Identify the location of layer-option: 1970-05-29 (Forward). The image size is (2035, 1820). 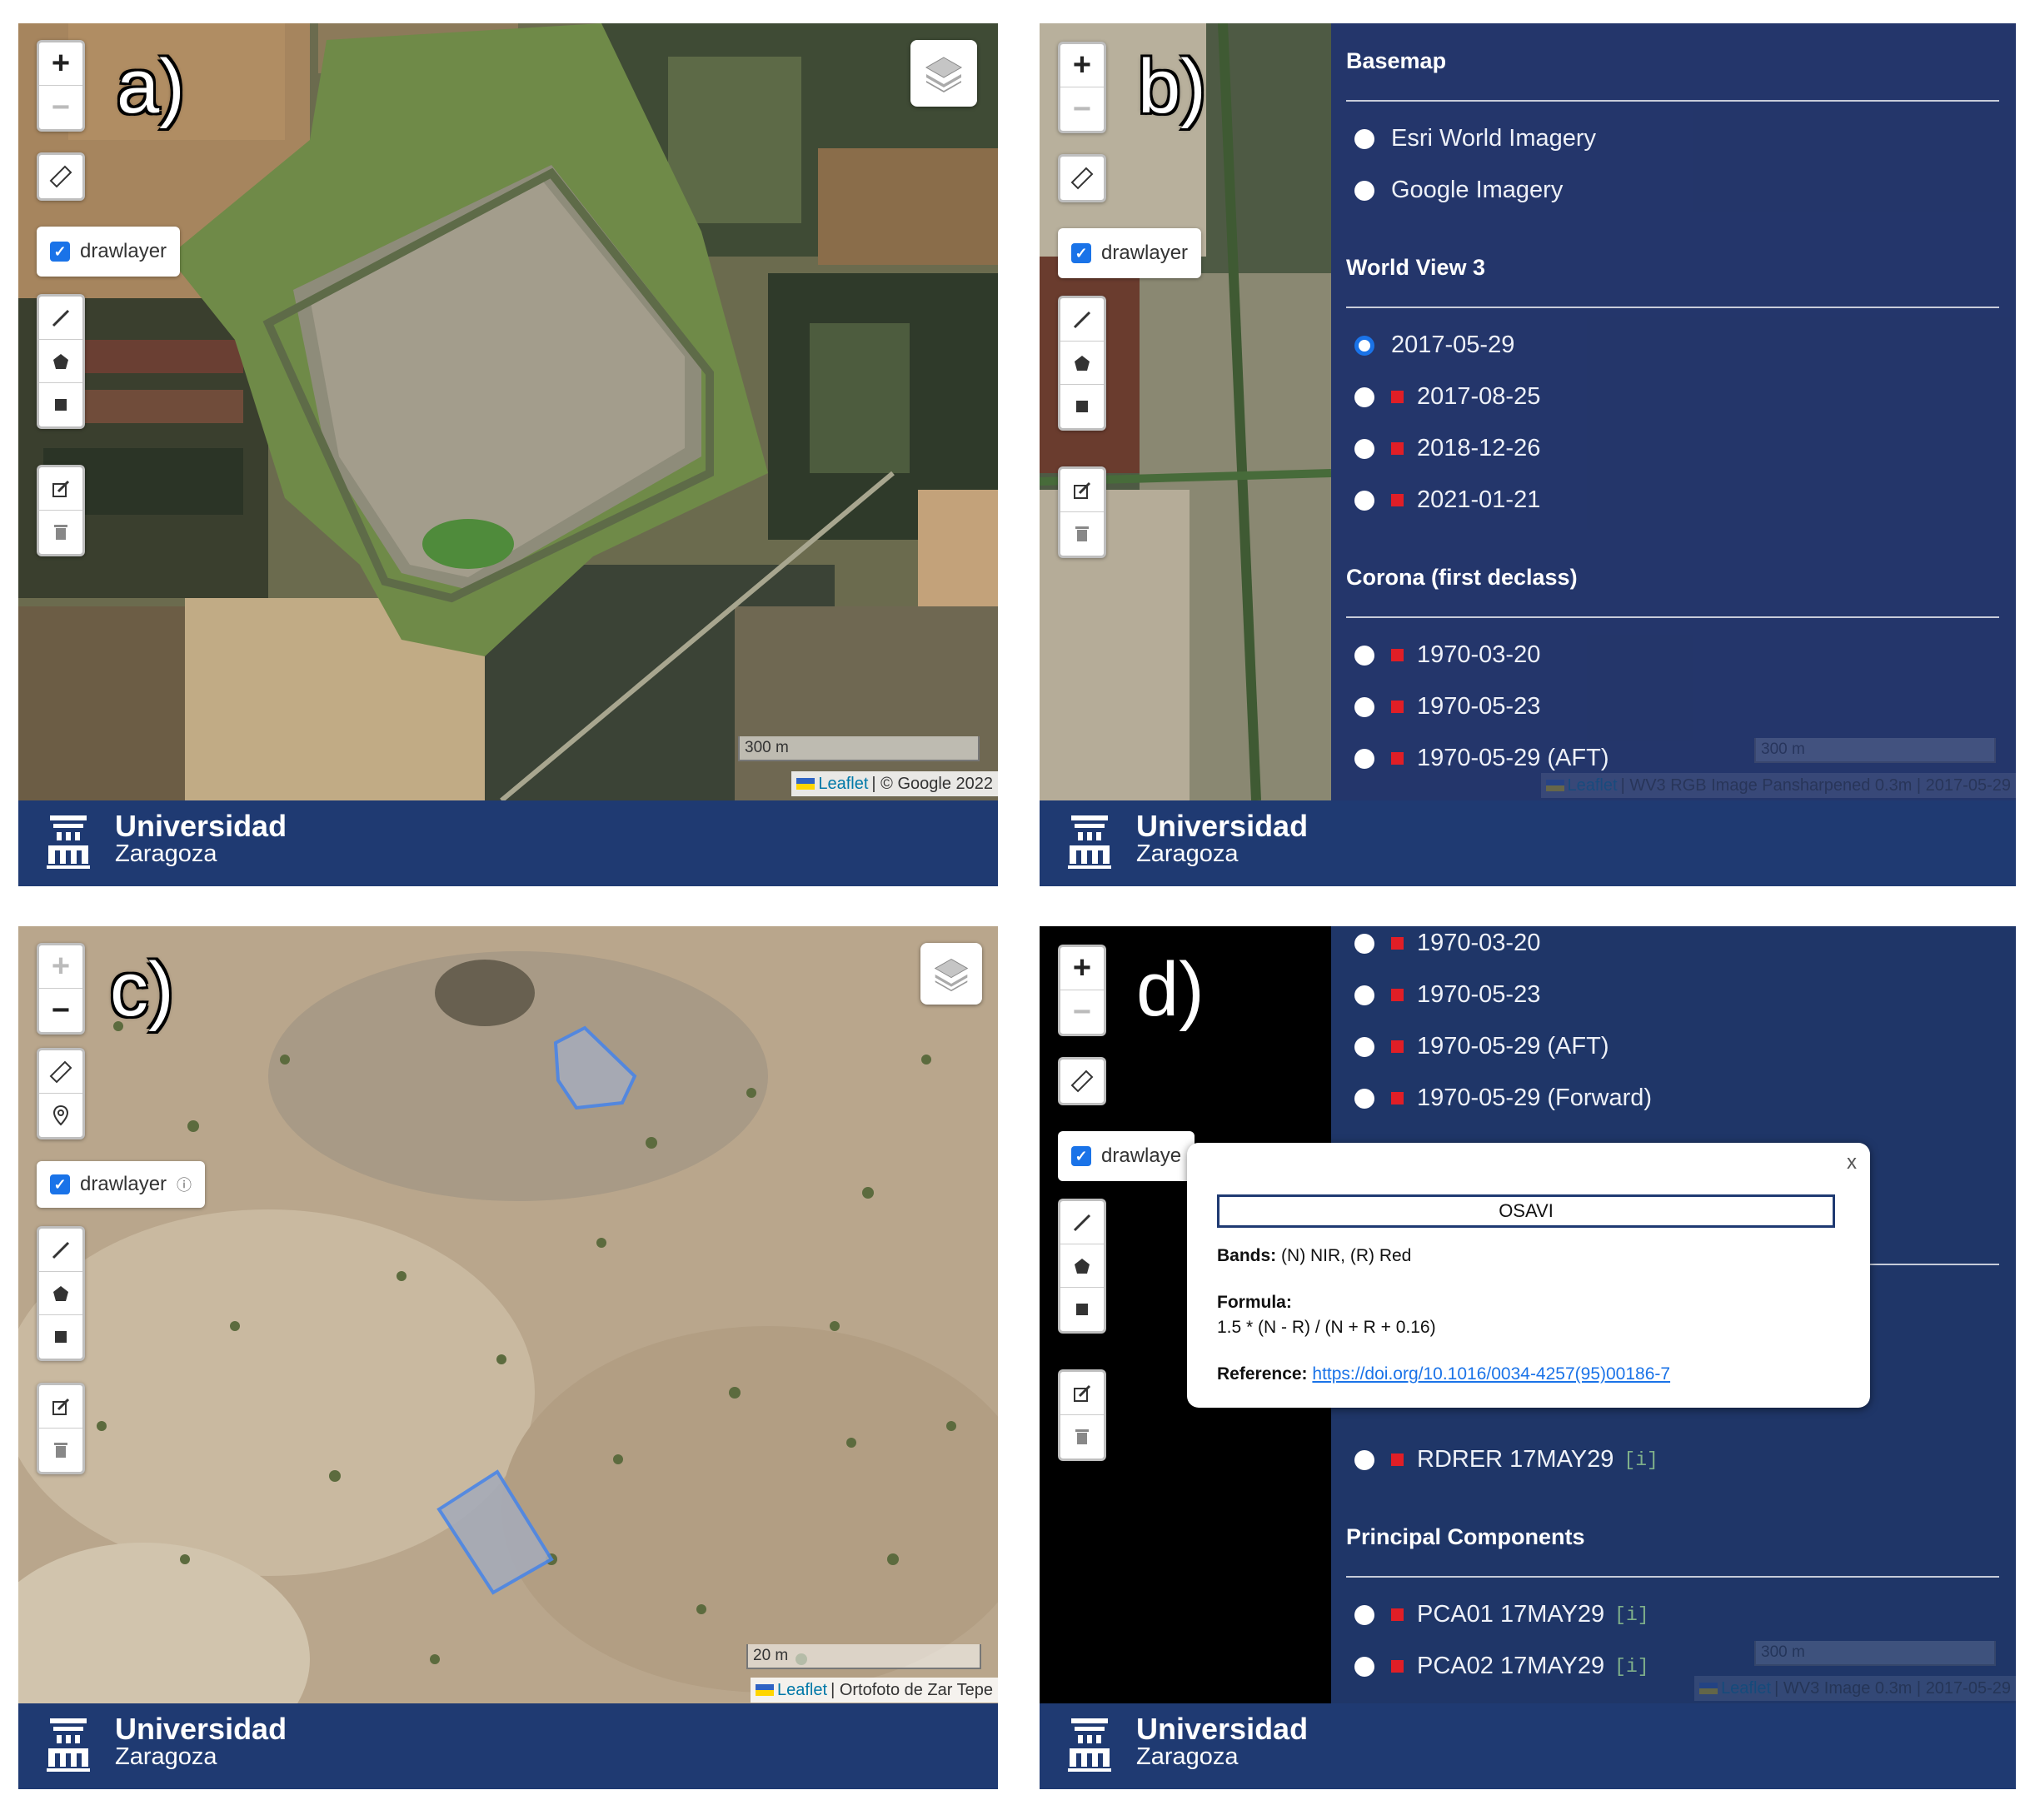
(1503, 1098).